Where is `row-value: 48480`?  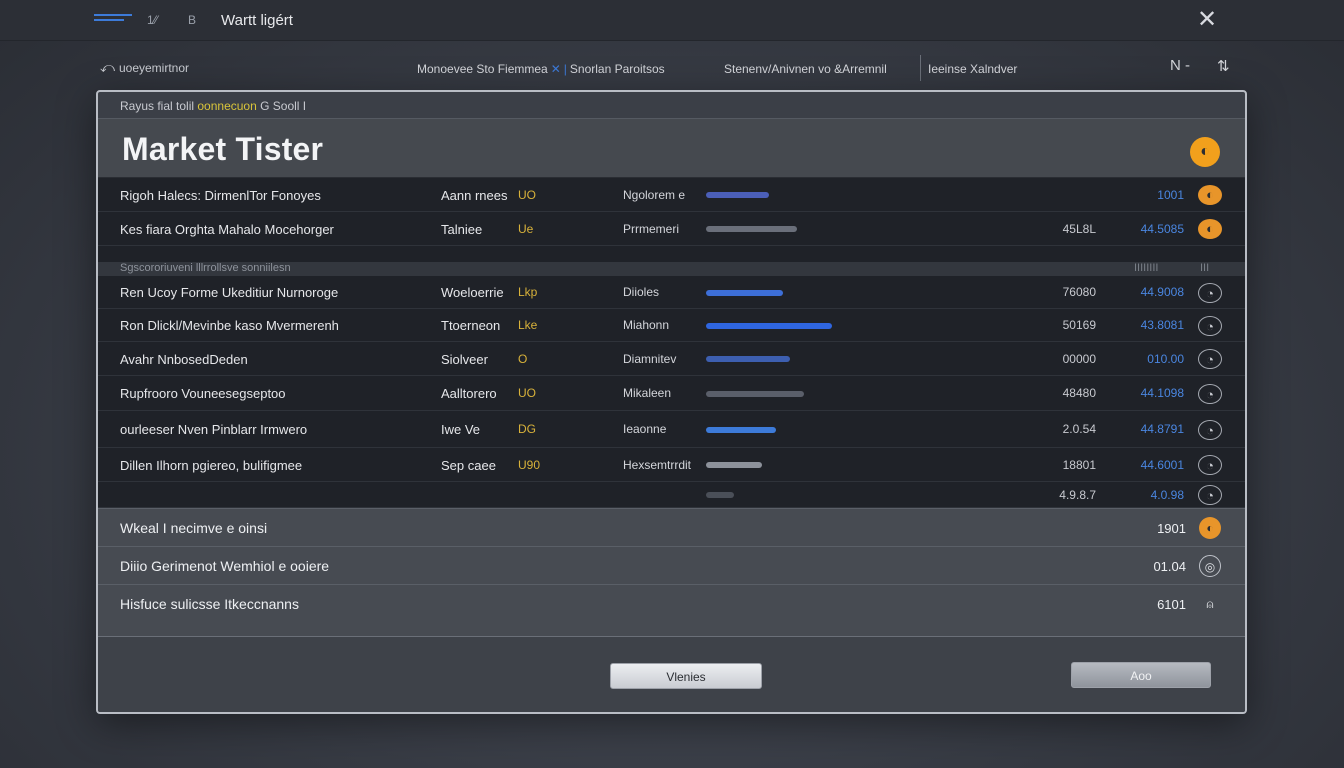 row-value: 48480 is located at coordinates (1079, 393).